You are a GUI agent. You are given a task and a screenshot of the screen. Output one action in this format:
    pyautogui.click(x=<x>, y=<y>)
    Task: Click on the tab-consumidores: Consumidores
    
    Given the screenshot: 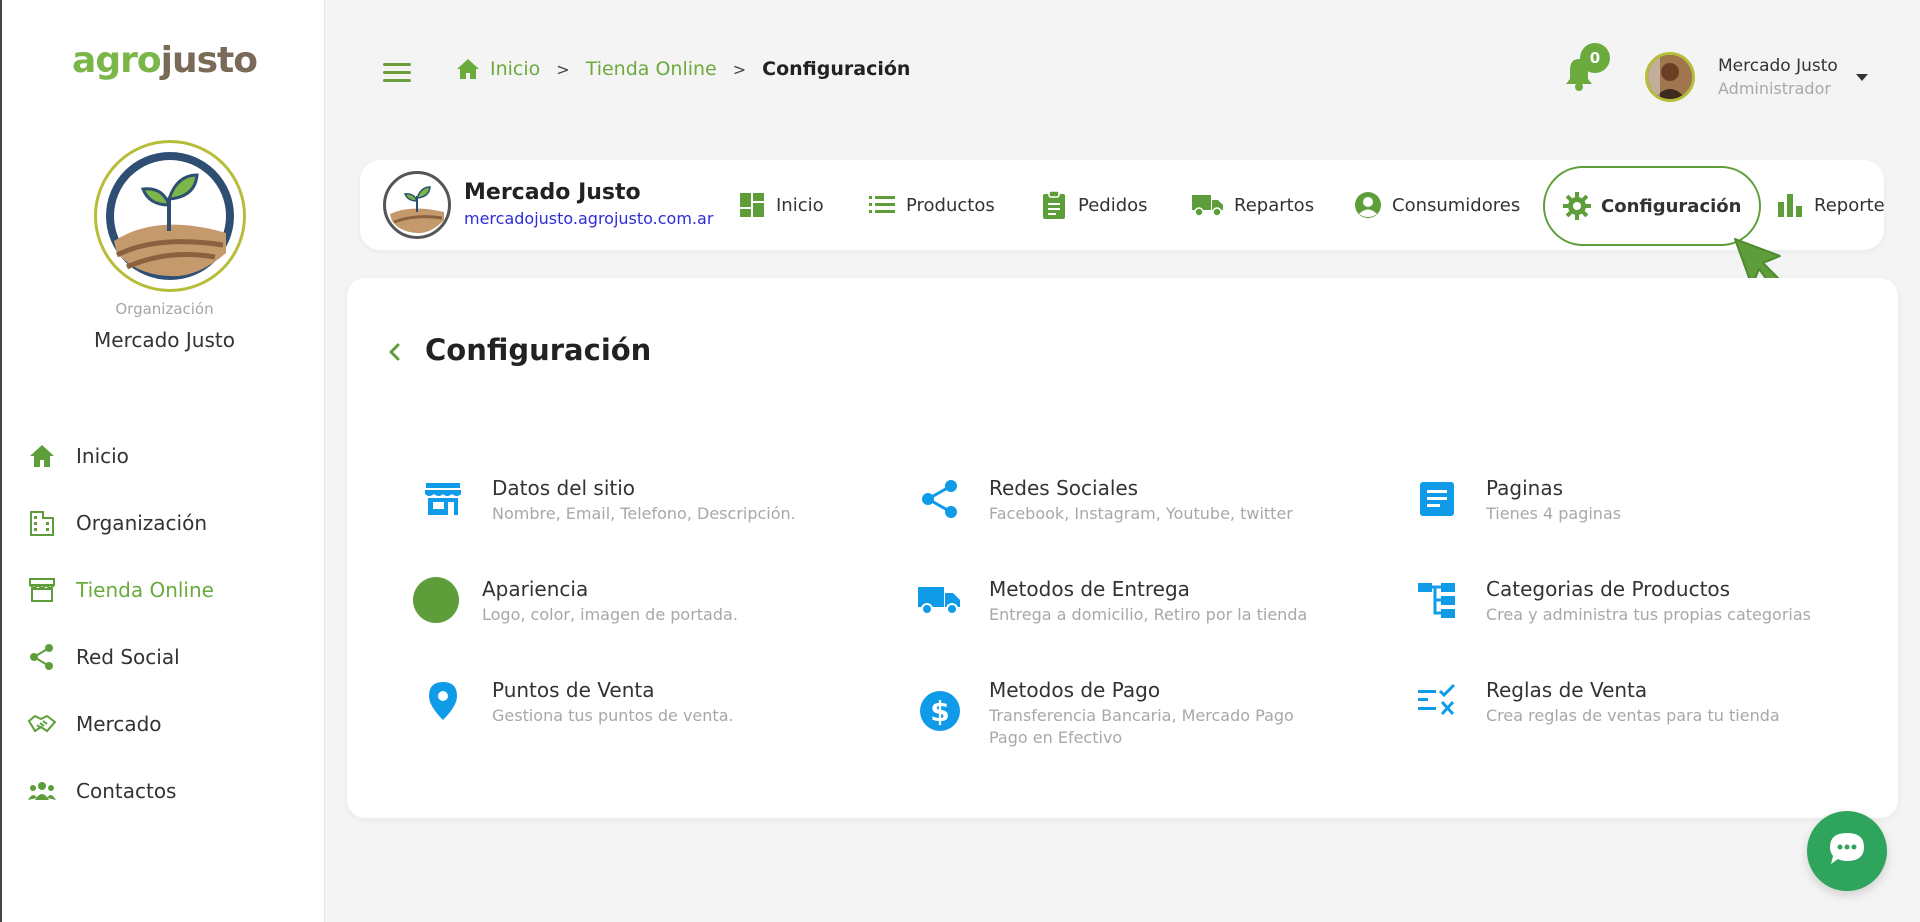 What is the action you would take?
    pyautogui.click(x=1437, y=205)
    